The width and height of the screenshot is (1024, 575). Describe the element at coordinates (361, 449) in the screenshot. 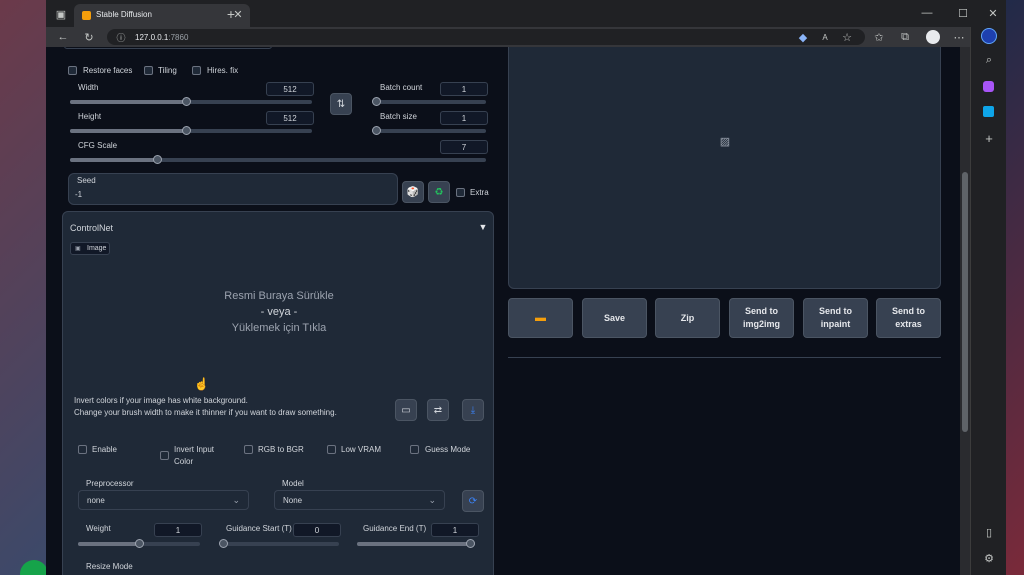

I see `low-vram-label: Low VRAM` at that location.